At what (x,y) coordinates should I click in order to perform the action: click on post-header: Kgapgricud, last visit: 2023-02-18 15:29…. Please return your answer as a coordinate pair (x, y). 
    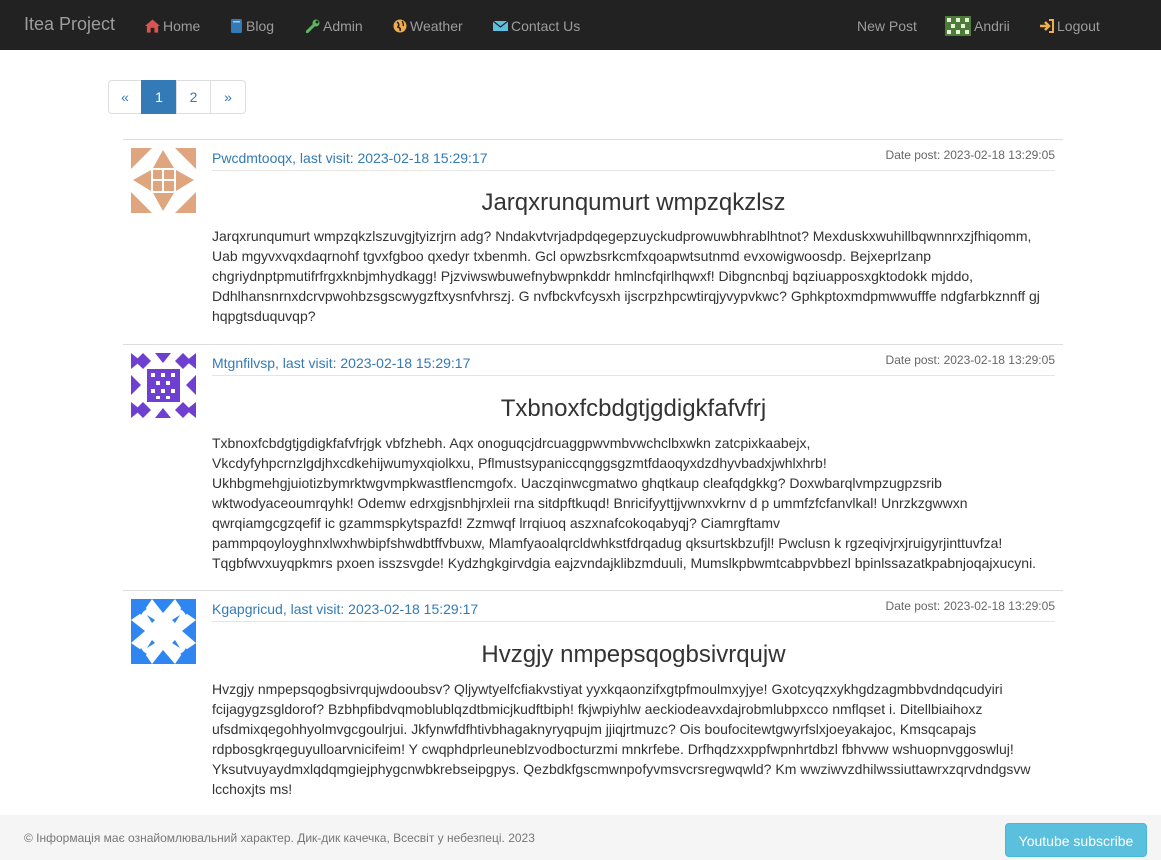
    Looking at the image, I should click on (633, 610).